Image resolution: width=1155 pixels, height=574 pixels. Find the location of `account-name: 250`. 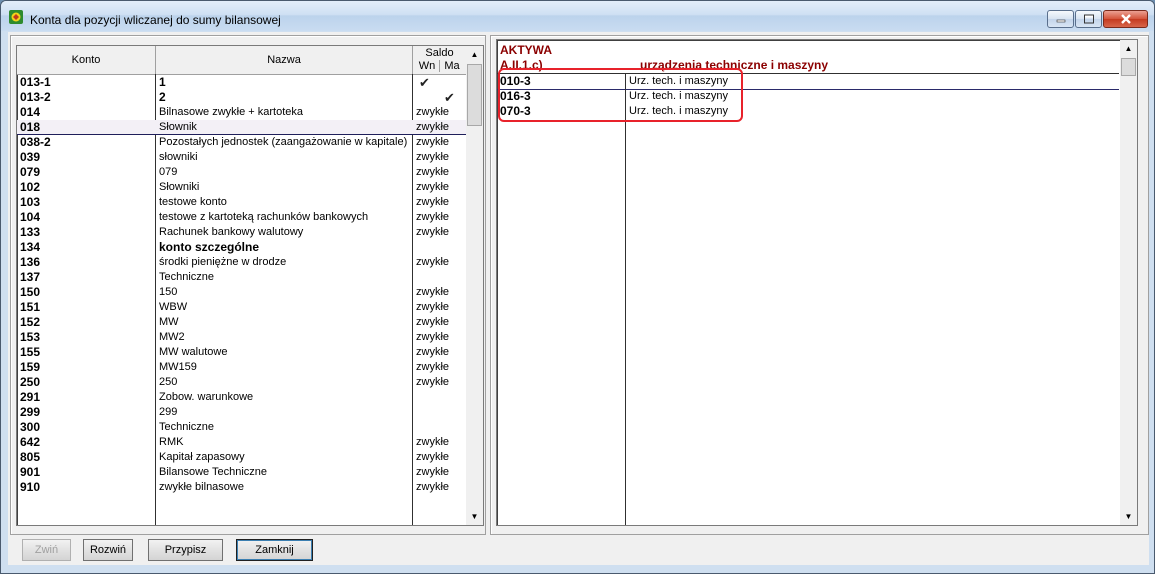

account-name: 250 is located at coordinates (168, 382).